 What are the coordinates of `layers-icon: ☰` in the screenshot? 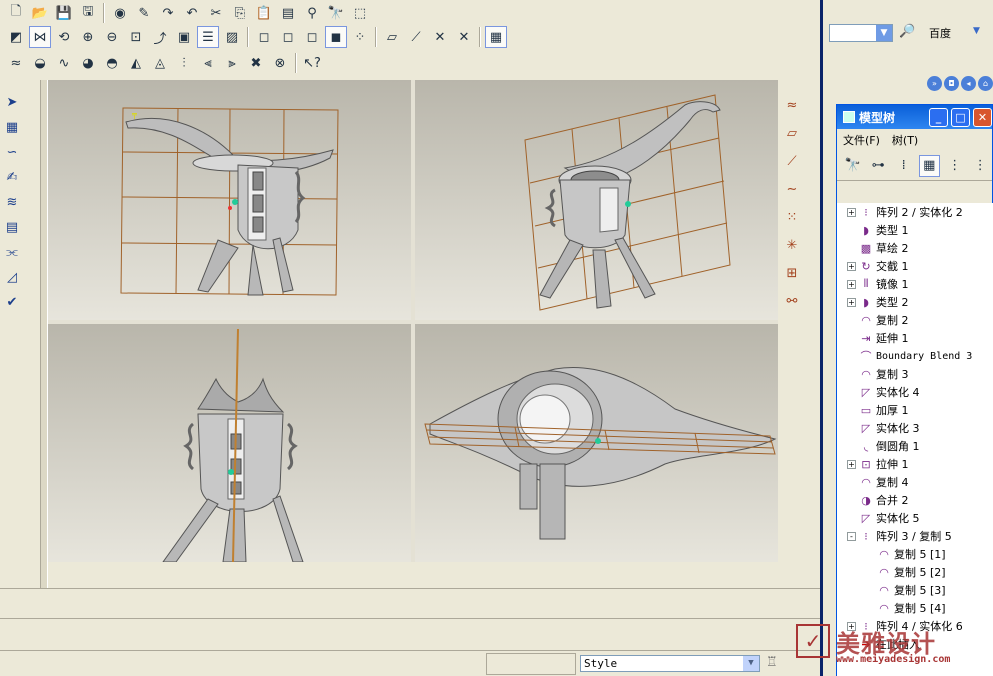 It's located at (208, 37).